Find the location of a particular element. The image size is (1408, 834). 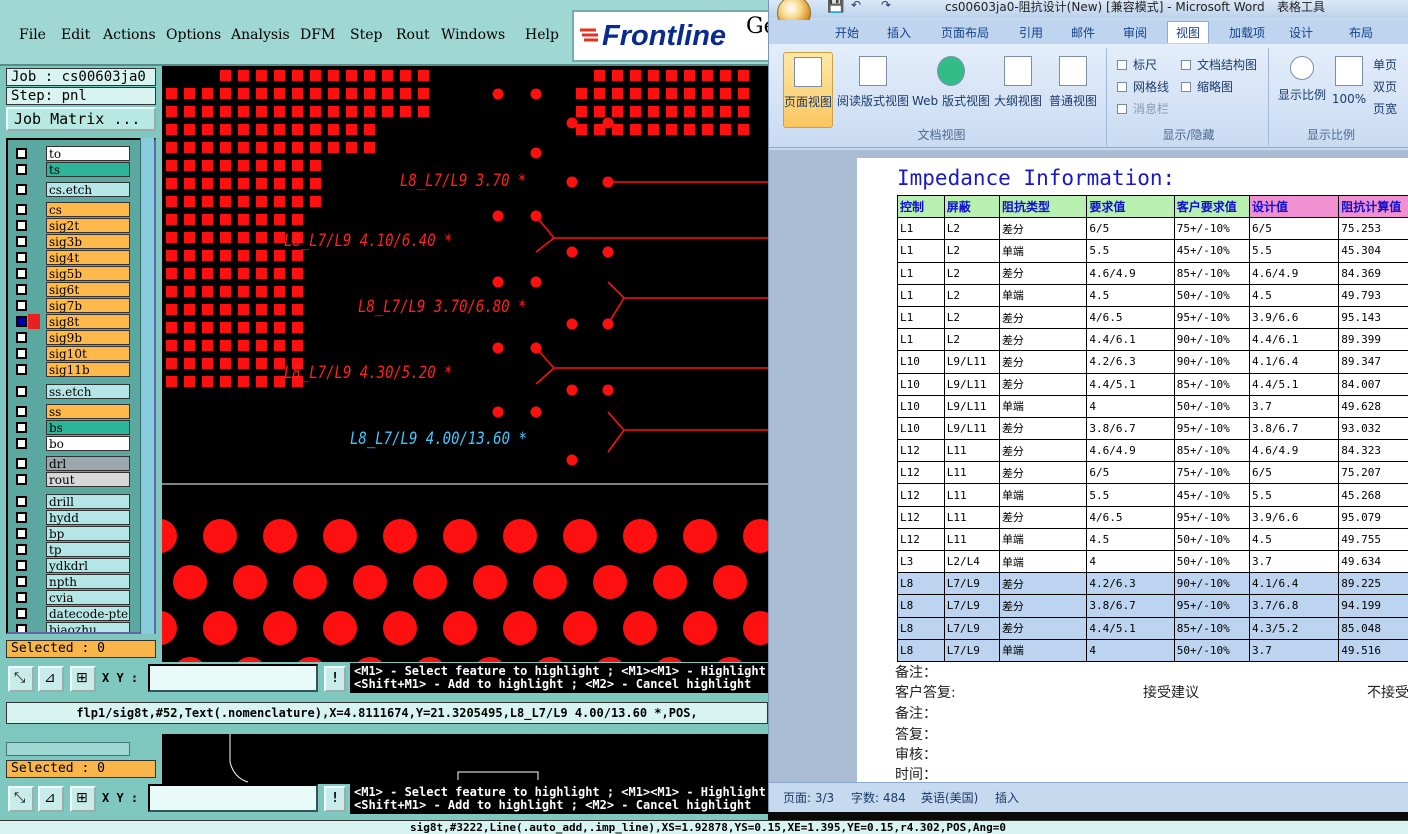

table-cell: 3.9/6.6 is located at coordinates (1294, 517).